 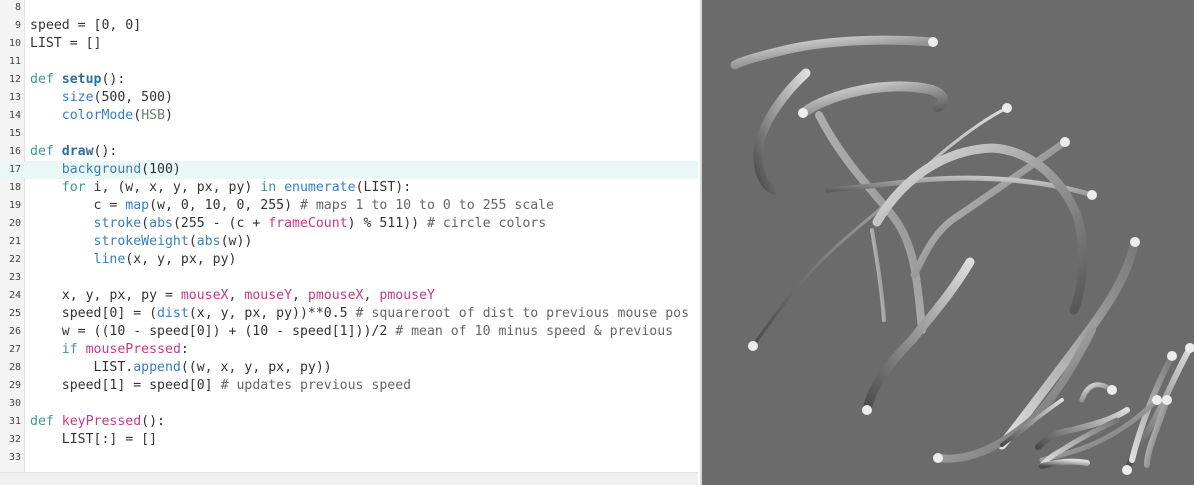 What do you see at coordinates (69, 349) in the screenshot?
I see `code-token: if` at bounding box center [69, 349].